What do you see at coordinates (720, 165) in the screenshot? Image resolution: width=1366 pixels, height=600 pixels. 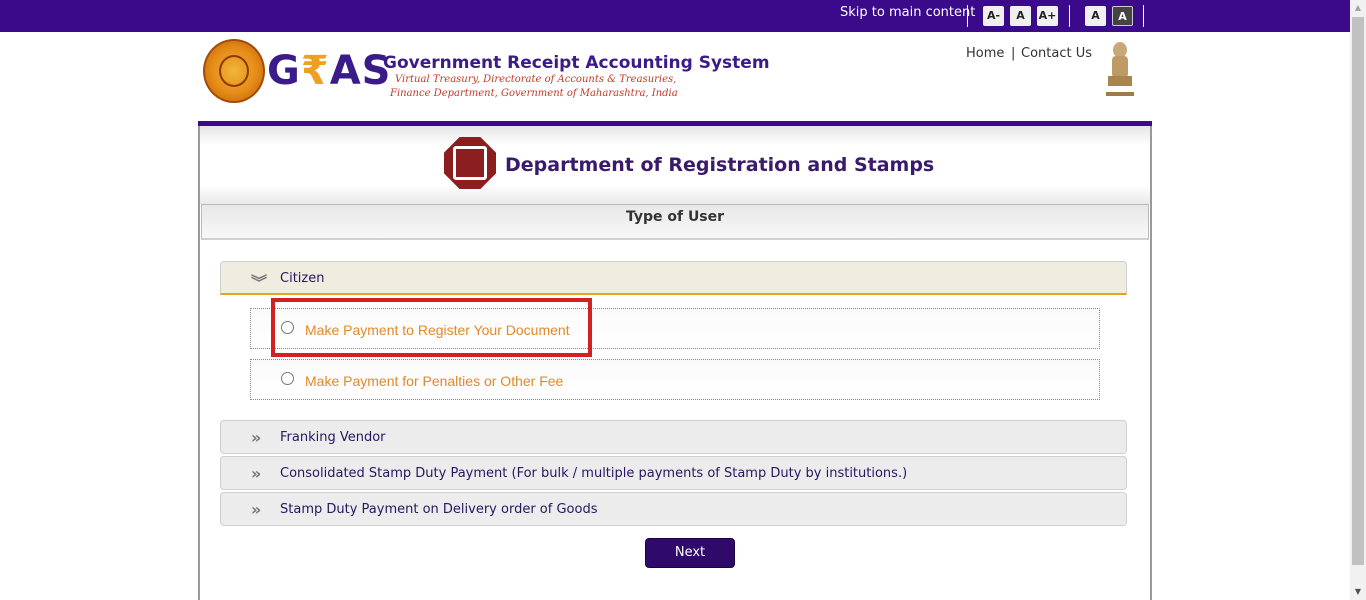 I see `department-title: Department of Registration and Stamps` at bounding box center [720, 165].